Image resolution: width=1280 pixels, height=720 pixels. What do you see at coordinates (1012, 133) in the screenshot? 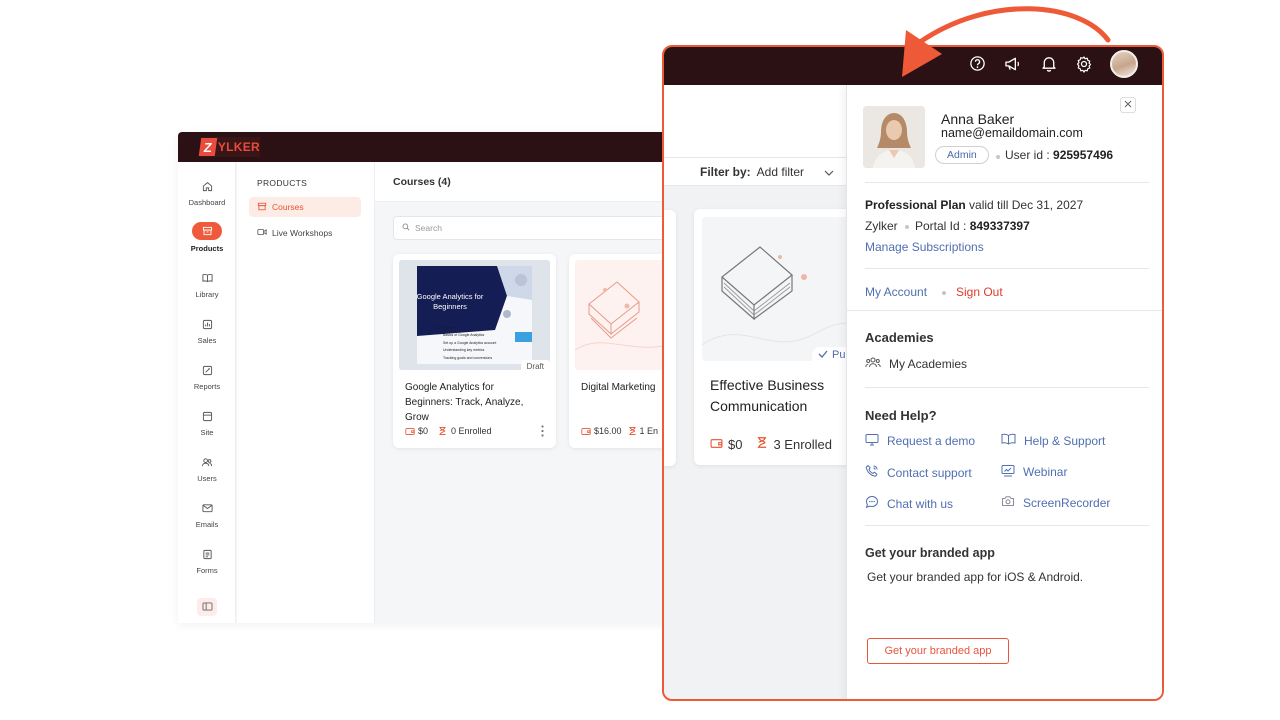
I see `profile-email: name@emaildomain.com` at bounding box center [1012, 133].